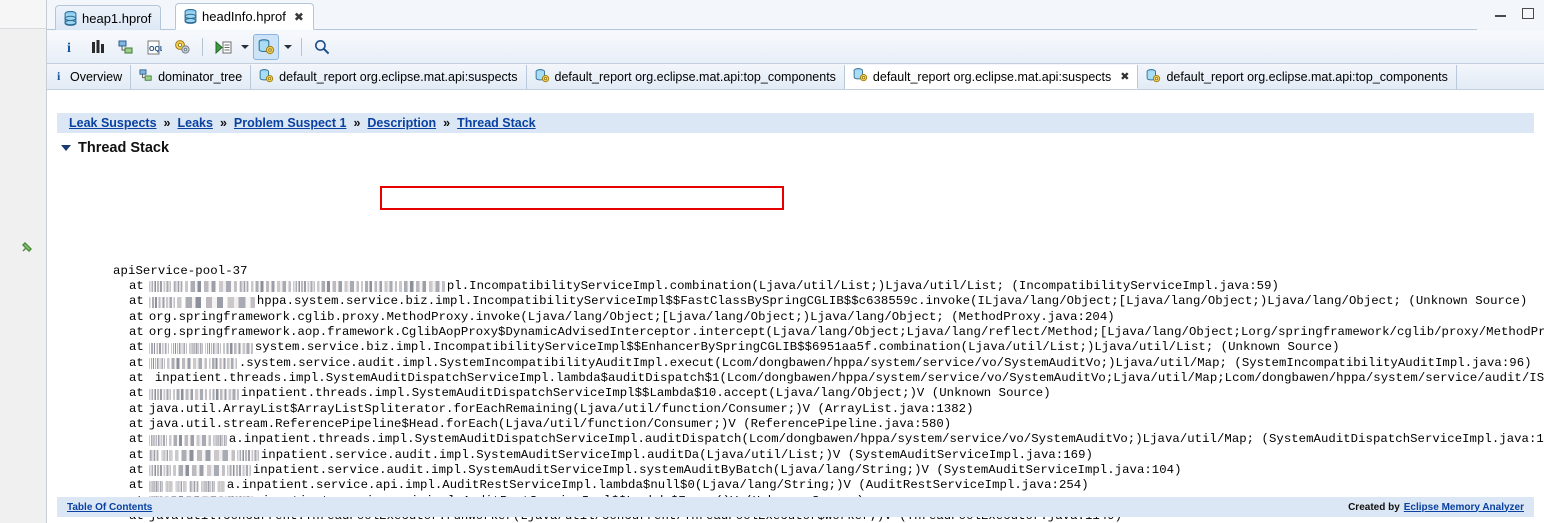 This screenshot has height=523, width=1544. I want to click on toolbar-separator, so click(202, 47).